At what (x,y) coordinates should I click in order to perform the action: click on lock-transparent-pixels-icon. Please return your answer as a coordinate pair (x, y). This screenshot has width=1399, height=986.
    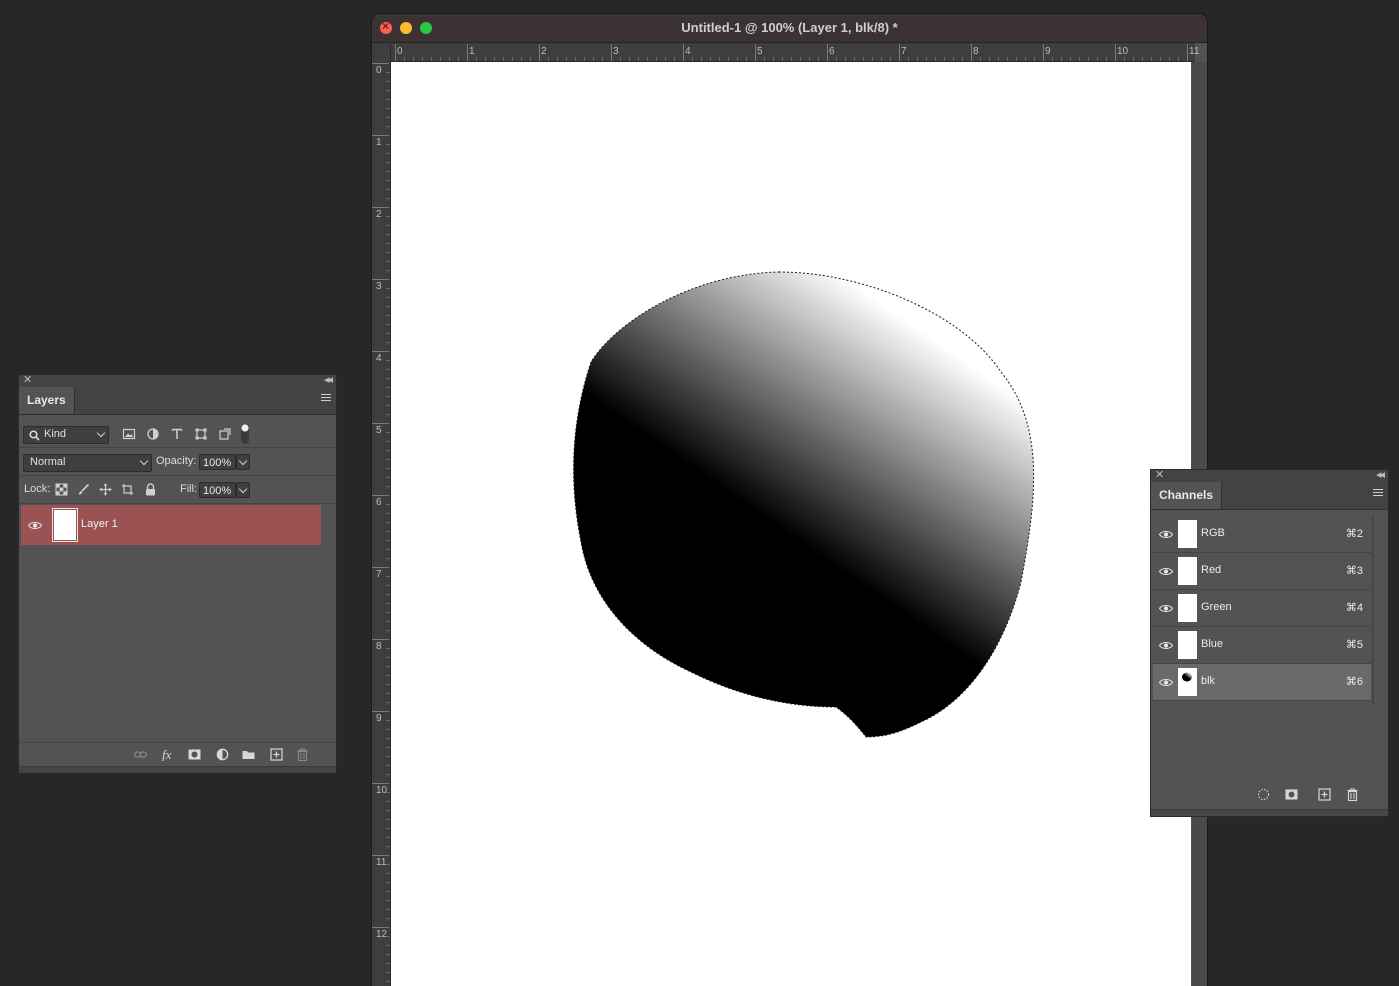
    Looking at the image, I should click on (61, 489).